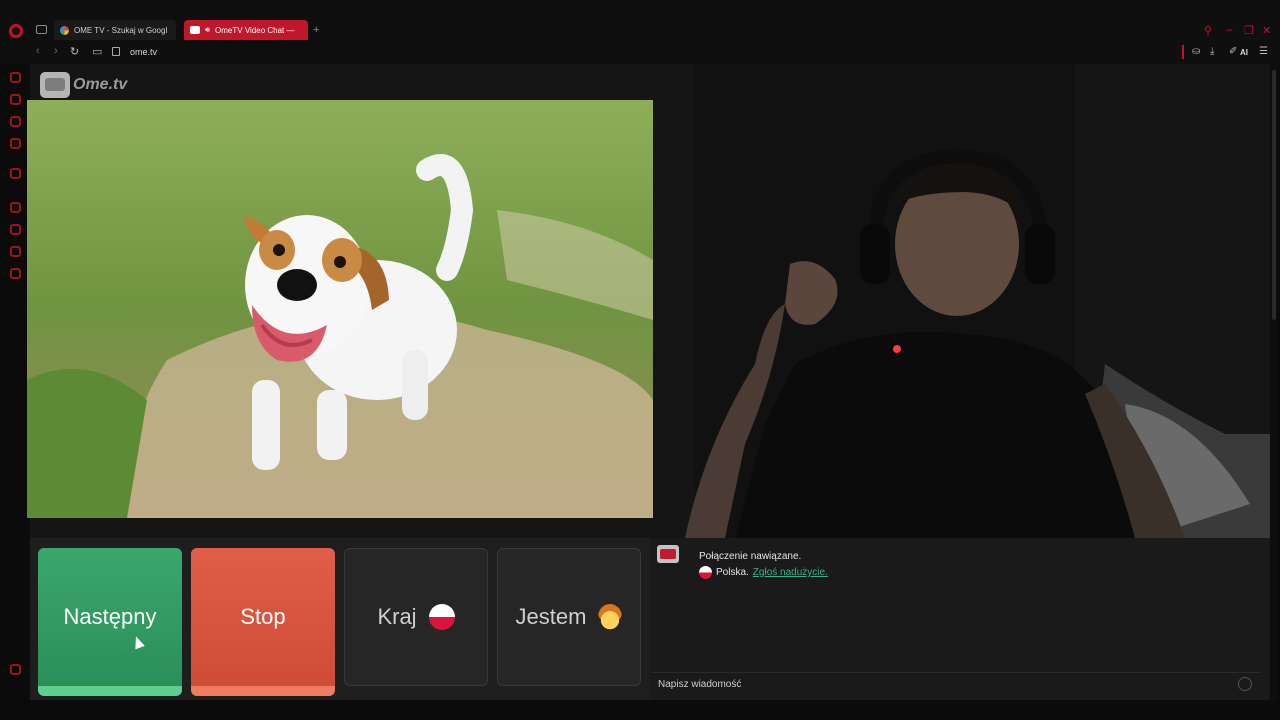 Image resolution: width=1280 pixels, height=720 pixels. What do you see at coordinates (750, 556) in the screenshot?
I see `connection-status: Połączenie nawiązane.` at bounding box center [750, 556].